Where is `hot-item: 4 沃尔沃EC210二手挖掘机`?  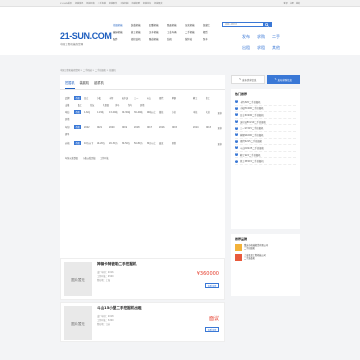 hot-item: 4 沃尔沃EC210二手挖掘机 is located at coordinates (265, 122).